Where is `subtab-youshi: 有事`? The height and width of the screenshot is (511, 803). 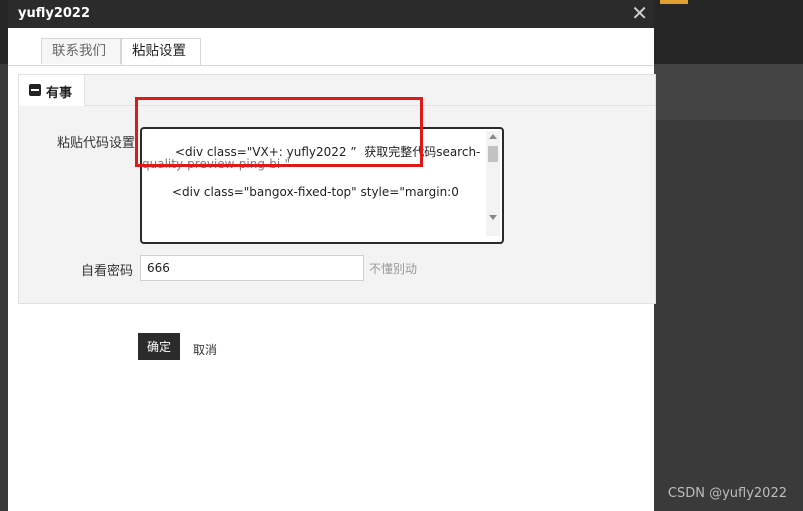
subtab-youshi: 有事 is located at coordinates (52, 90).